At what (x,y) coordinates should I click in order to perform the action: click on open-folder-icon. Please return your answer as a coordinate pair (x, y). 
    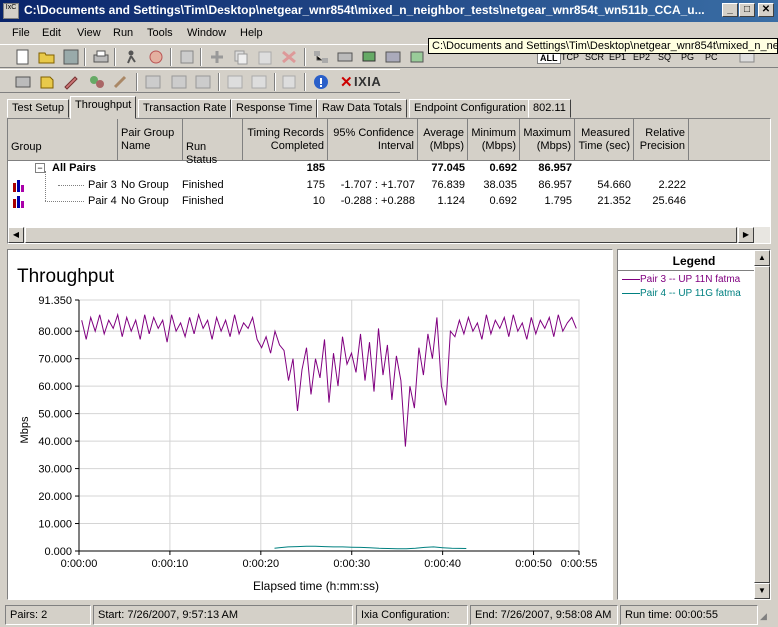
    Looking at the image, I should click on (47, 57).